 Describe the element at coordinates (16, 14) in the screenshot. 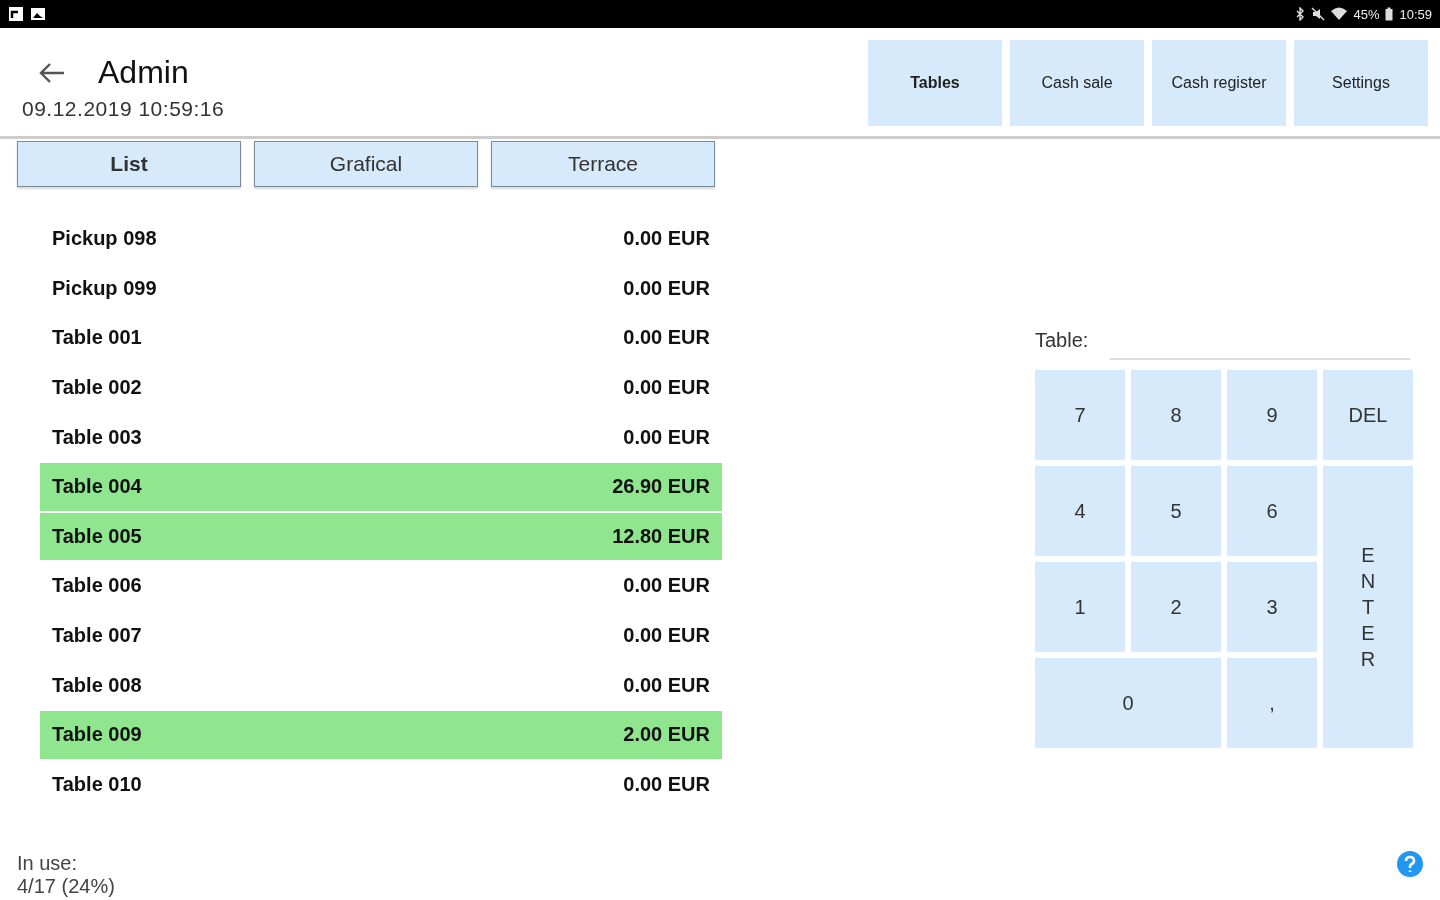

I see `notification-icon` at that location.